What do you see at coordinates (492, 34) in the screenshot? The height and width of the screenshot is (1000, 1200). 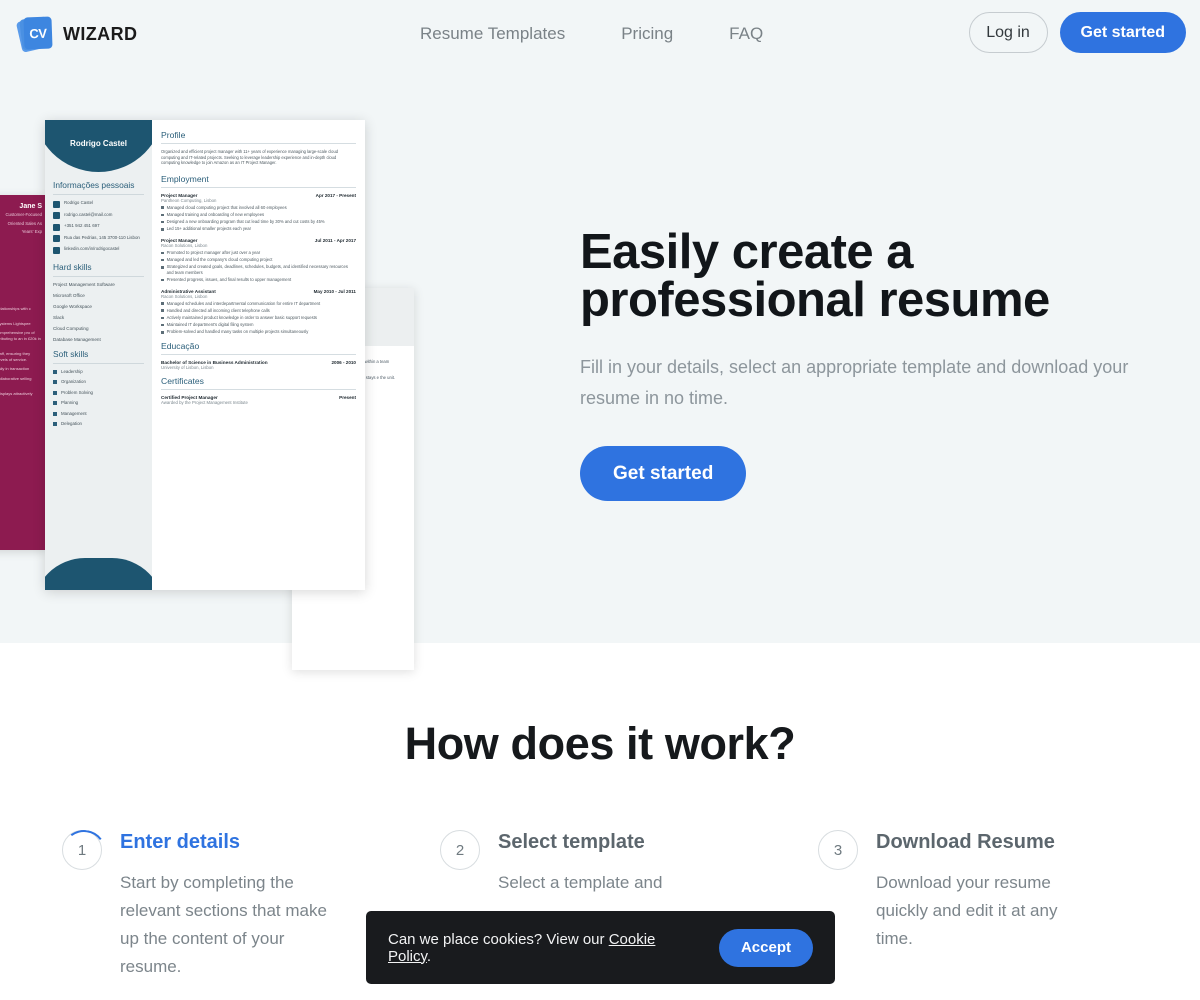 I see `nav-item-resume-templates: Resume Templates` at bounding box center [492, 34].